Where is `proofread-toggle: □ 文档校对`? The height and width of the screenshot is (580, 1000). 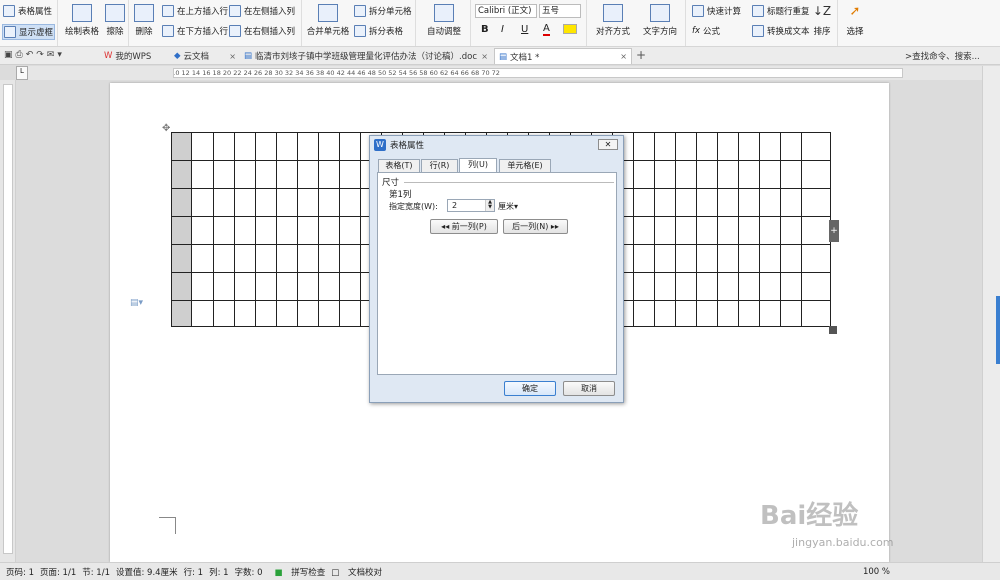 proofread-toggle: □ 文档校对 is located at coordinates (356, 572).